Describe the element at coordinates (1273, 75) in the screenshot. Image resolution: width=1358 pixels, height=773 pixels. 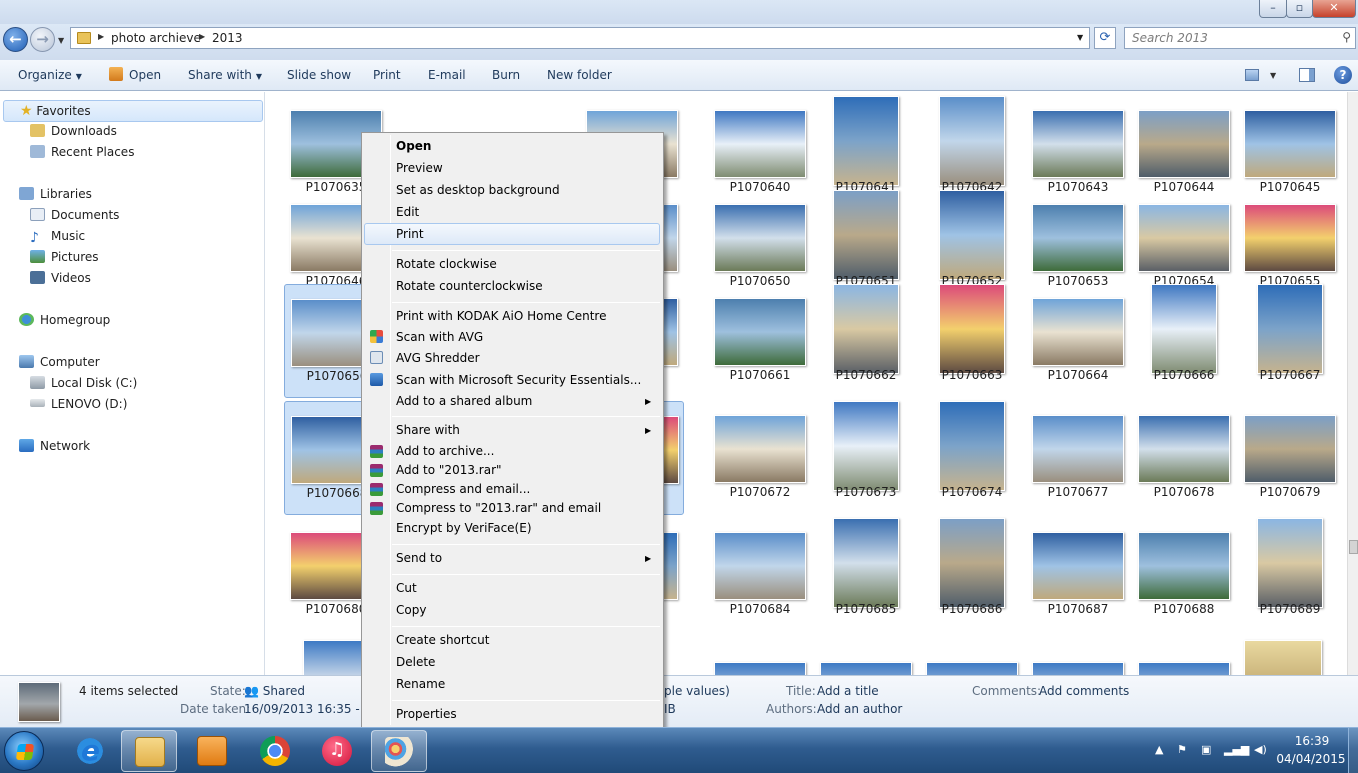
I see `view-dropdown-icon: ▼` at that location.